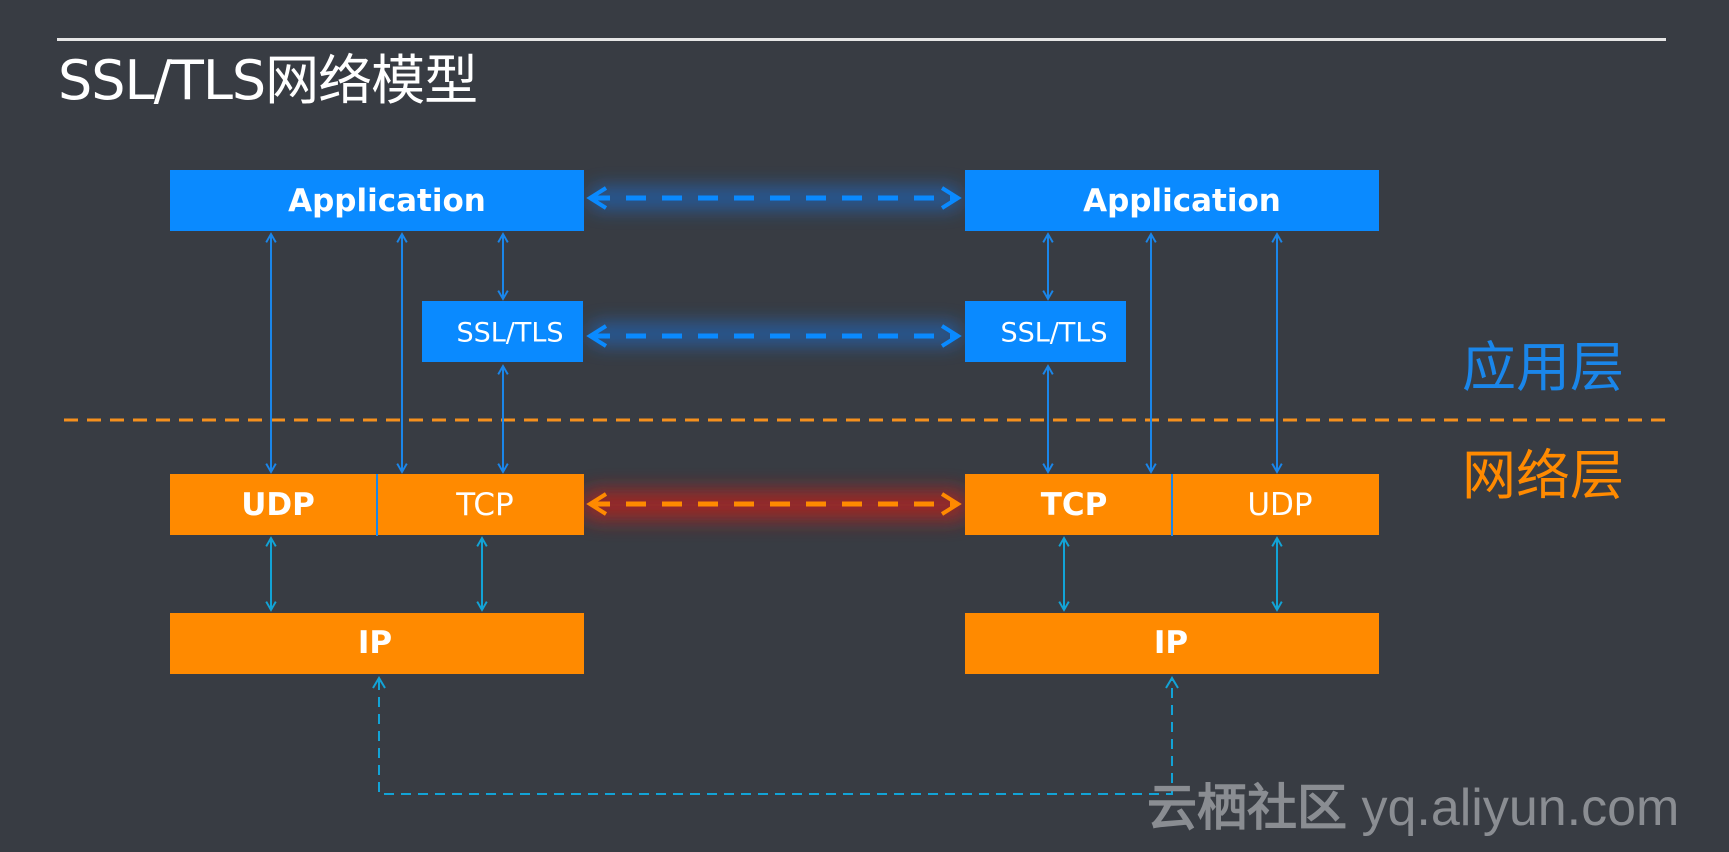  I want to click on peer-link-glows, so click(775, 353).